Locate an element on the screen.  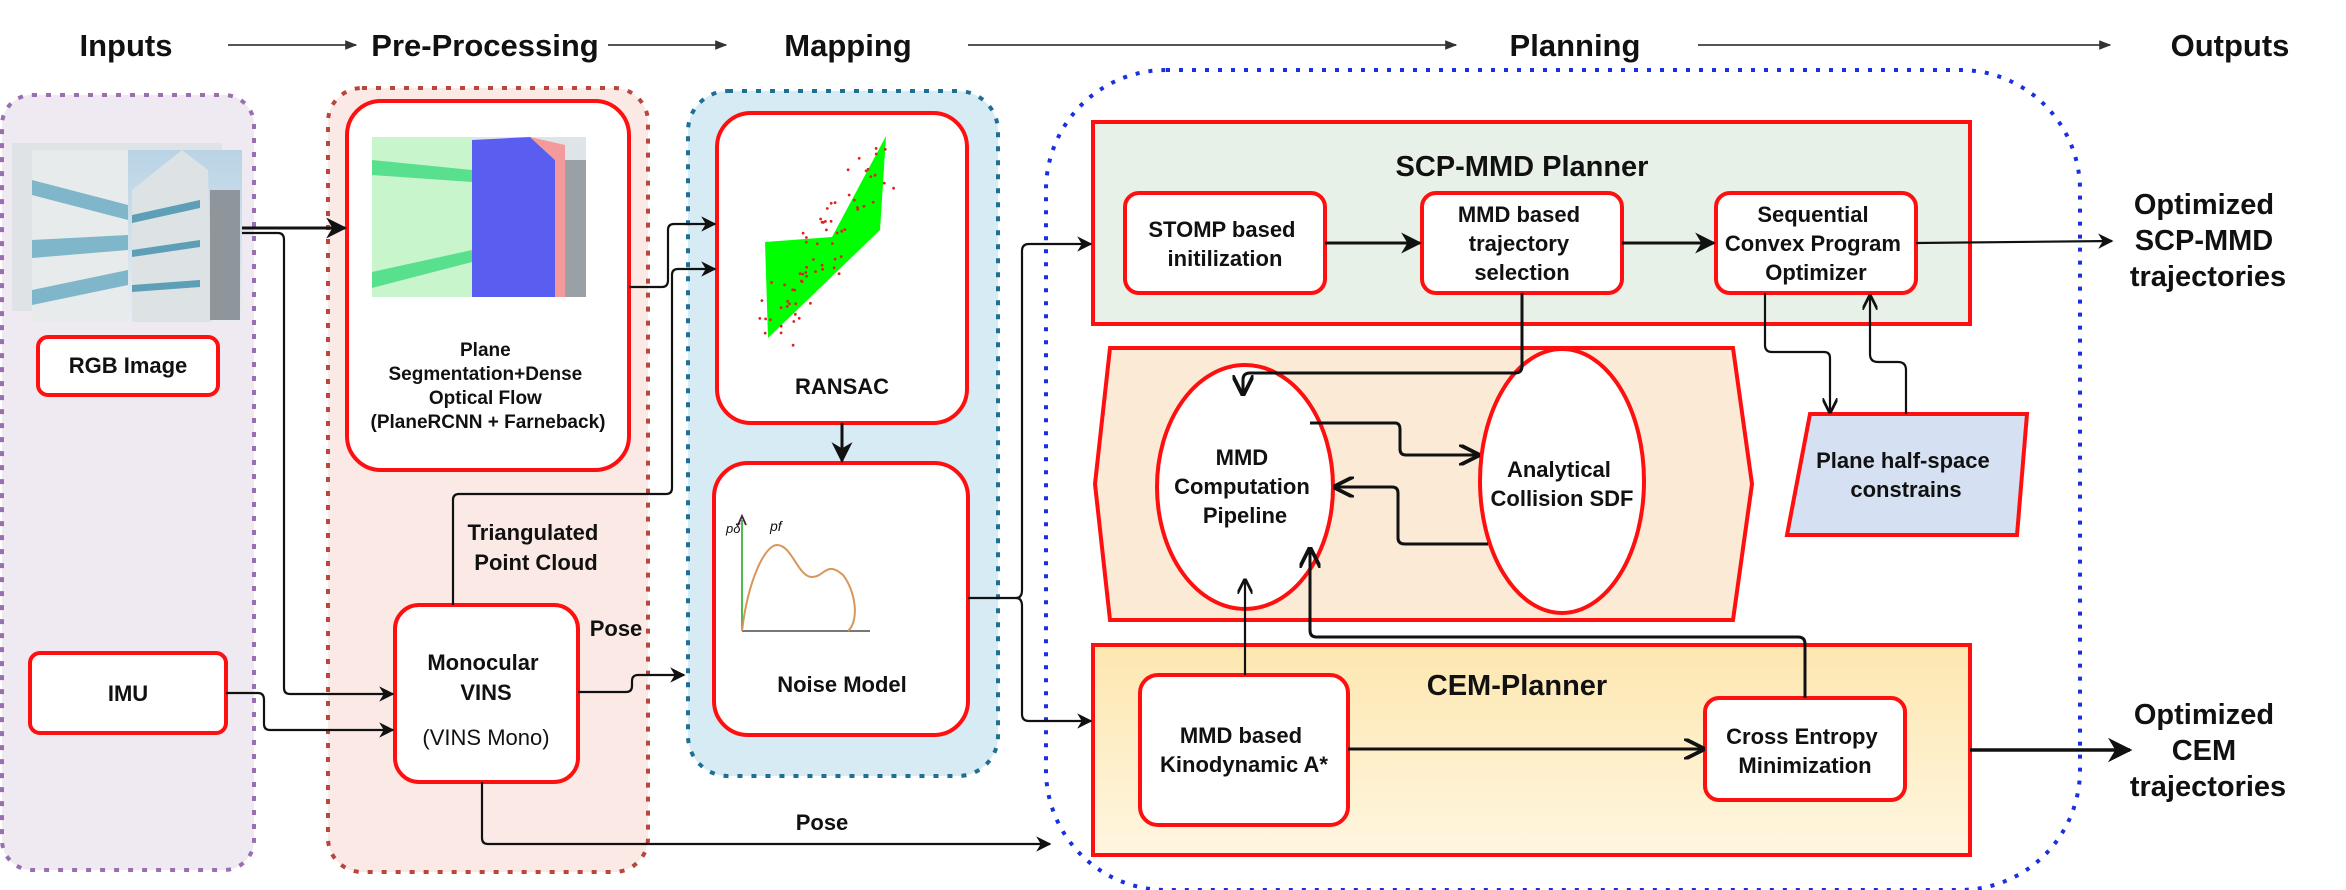
cem-planner-title: CEM-Planner is located at coordinates (1517, 686).